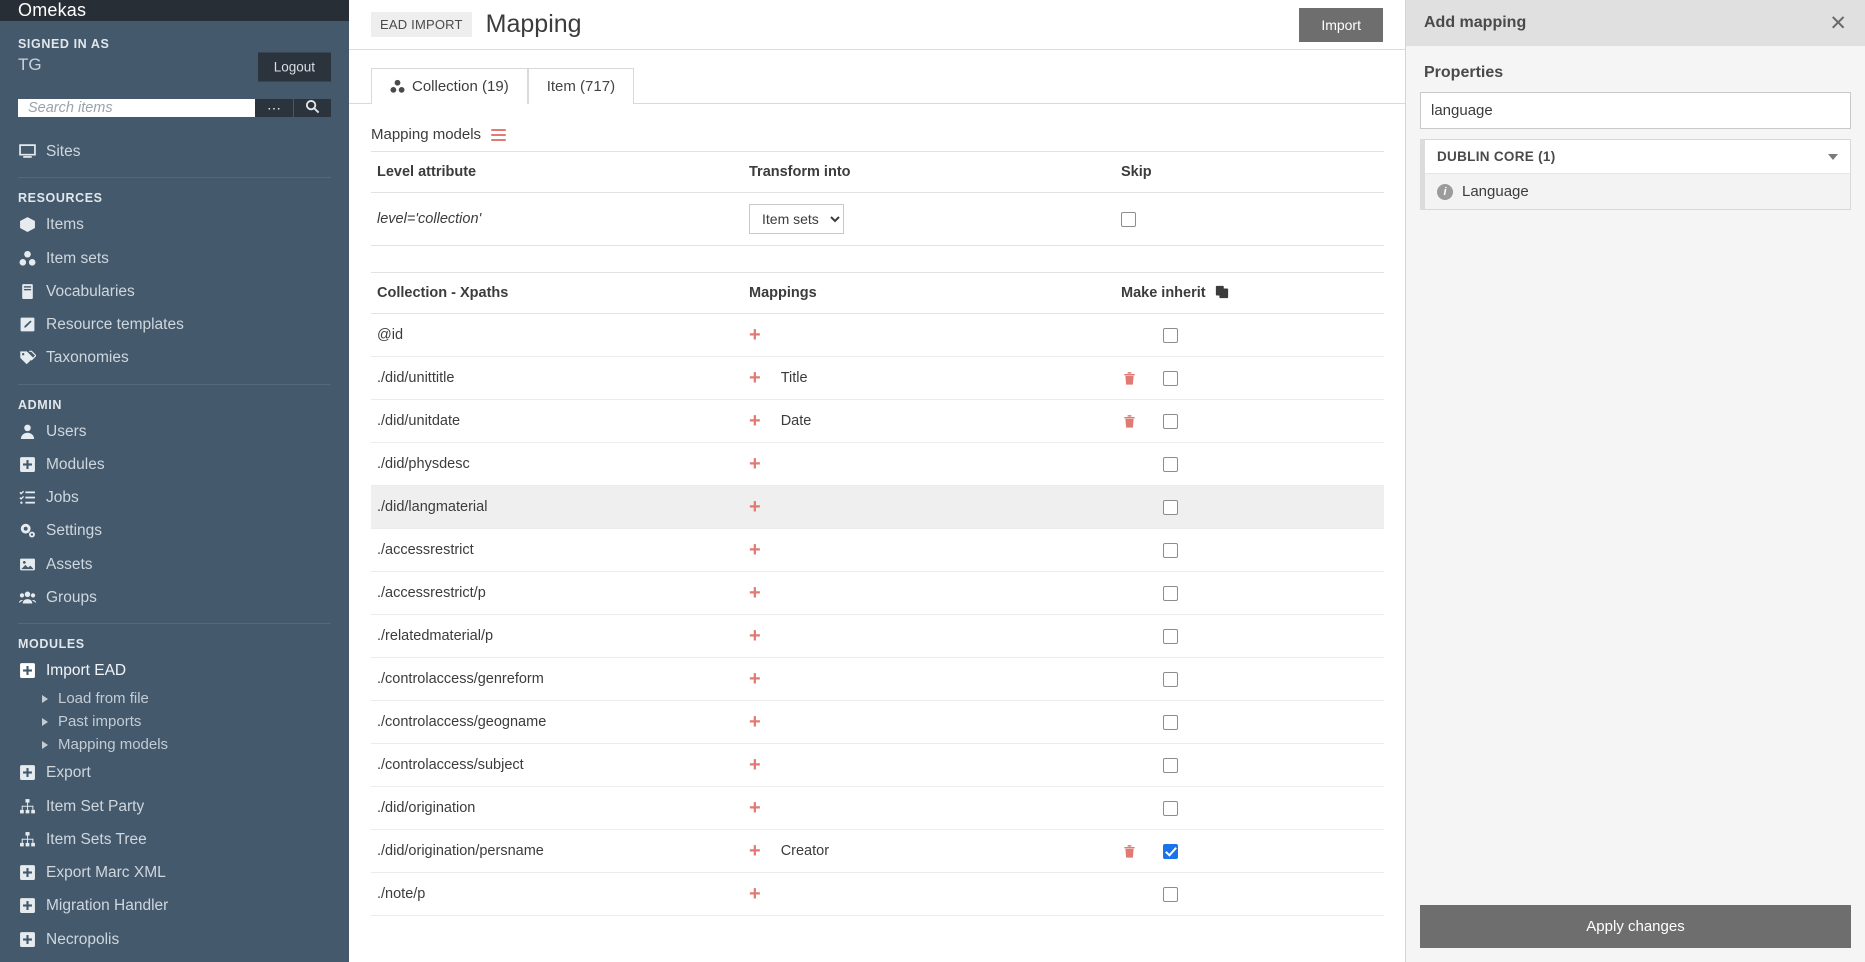 Image resolution: width=1865 pixels, height=962 pixels. I want to click on mapping-cell: + Title, so click(929, 378).